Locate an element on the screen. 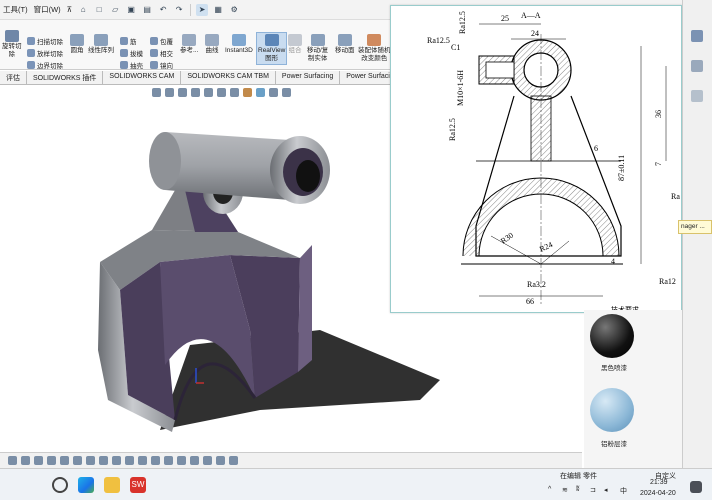  tray-battery-icon: ⊐ is located at coordinates (593, 490).